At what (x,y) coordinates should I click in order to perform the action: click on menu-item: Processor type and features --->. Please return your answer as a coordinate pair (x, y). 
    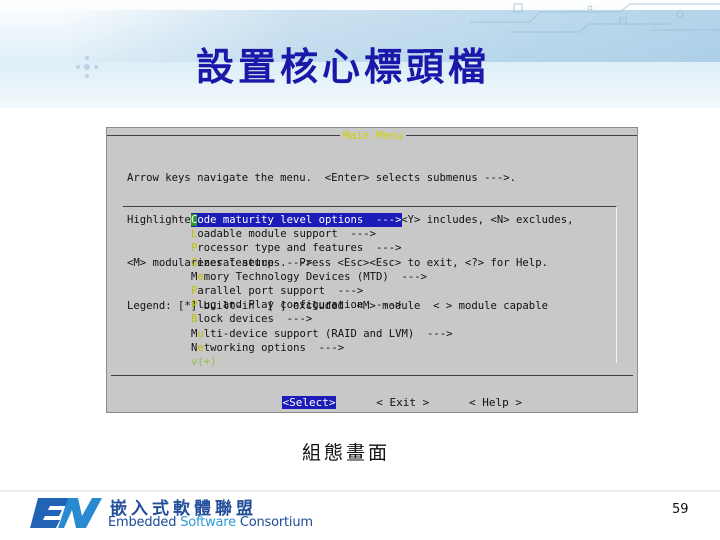
    Looking at the image, I should click on (322, 248).